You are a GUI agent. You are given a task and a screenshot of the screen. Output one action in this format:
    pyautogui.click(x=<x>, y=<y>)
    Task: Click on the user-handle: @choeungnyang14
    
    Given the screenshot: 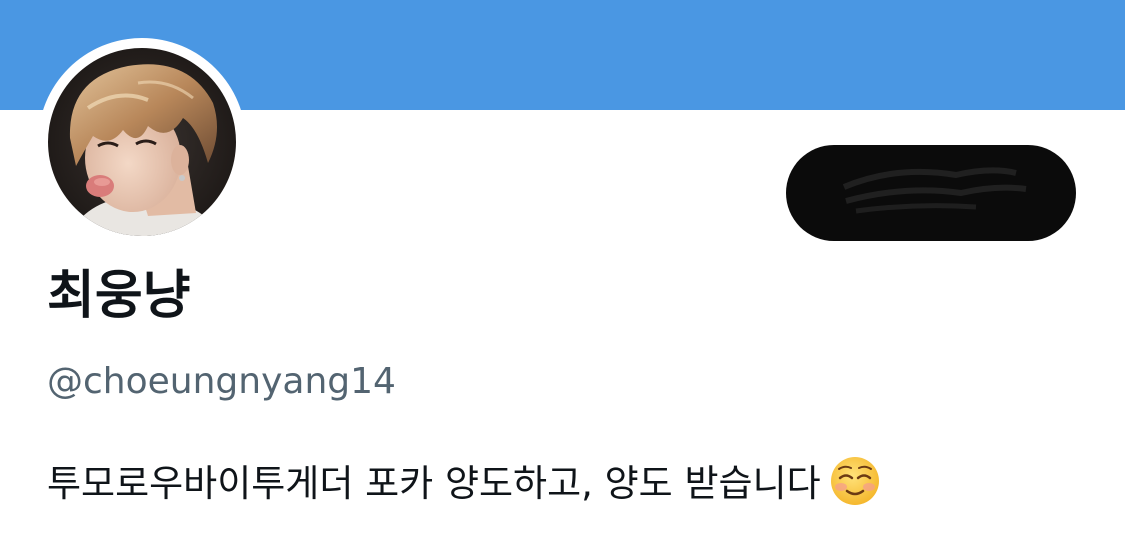 What is the action you would take?
    pyautogui.click(x=221, y=381)
    